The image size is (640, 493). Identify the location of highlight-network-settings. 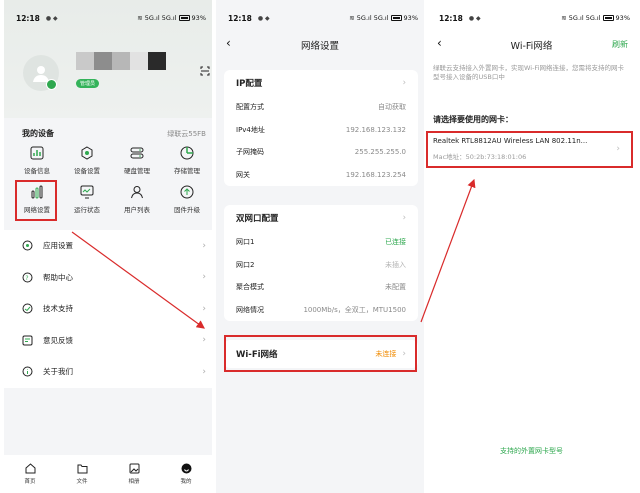
(36, 200).